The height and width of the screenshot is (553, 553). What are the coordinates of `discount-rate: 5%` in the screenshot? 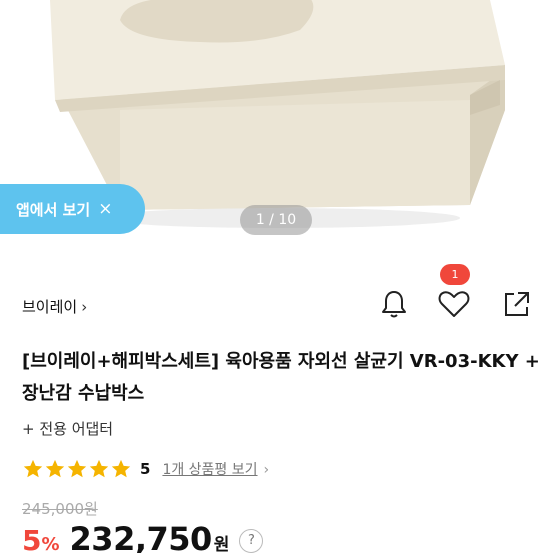 It's located at (41, 538).